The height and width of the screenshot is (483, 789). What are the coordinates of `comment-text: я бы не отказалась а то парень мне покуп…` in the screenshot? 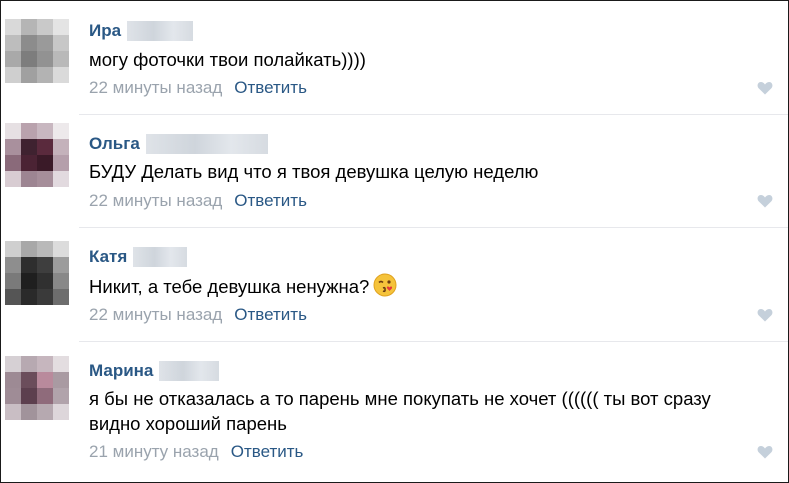 It's located at (400, 411).